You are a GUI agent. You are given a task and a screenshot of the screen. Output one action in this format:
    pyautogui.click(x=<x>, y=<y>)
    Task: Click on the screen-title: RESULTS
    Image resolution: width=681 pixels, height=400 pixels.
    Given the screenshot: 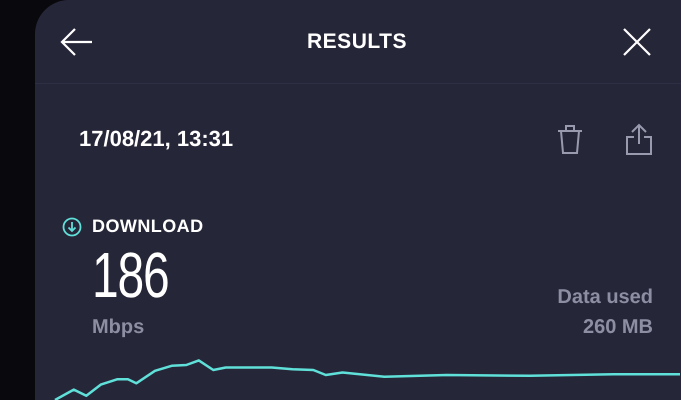 What is the action you would take?
    pyautogui.click(x=357, y=41)
    